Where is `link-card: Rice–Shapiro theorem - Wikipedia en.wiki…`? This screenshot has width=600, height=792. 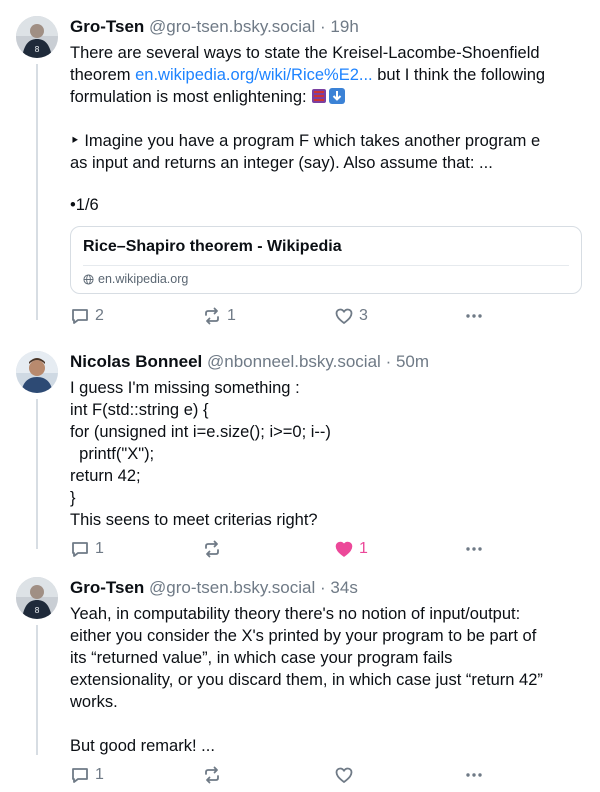
link-card: Rice–Shapiro theorem - Wikipedia en.wiki… is located at coordinates (326, 260).